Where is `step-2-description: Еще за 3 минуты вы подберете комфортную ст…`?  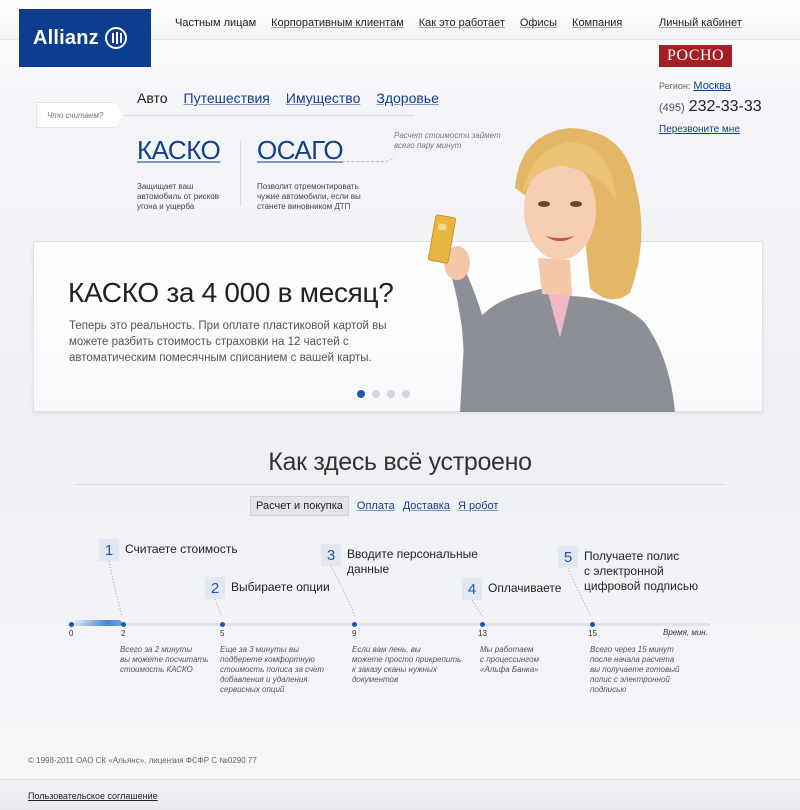 step-2-description: Еще за 3 минуты вы подберете комфортную ст… is located at coordinates (272, 669).